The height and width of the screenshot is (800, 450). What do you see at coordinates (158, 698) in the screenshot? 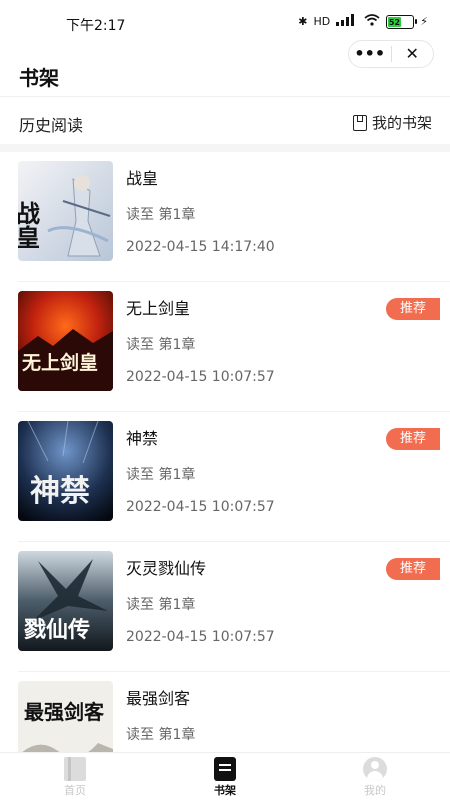
I see `book-title: 最强剑客` at bounding box center [158, 698].